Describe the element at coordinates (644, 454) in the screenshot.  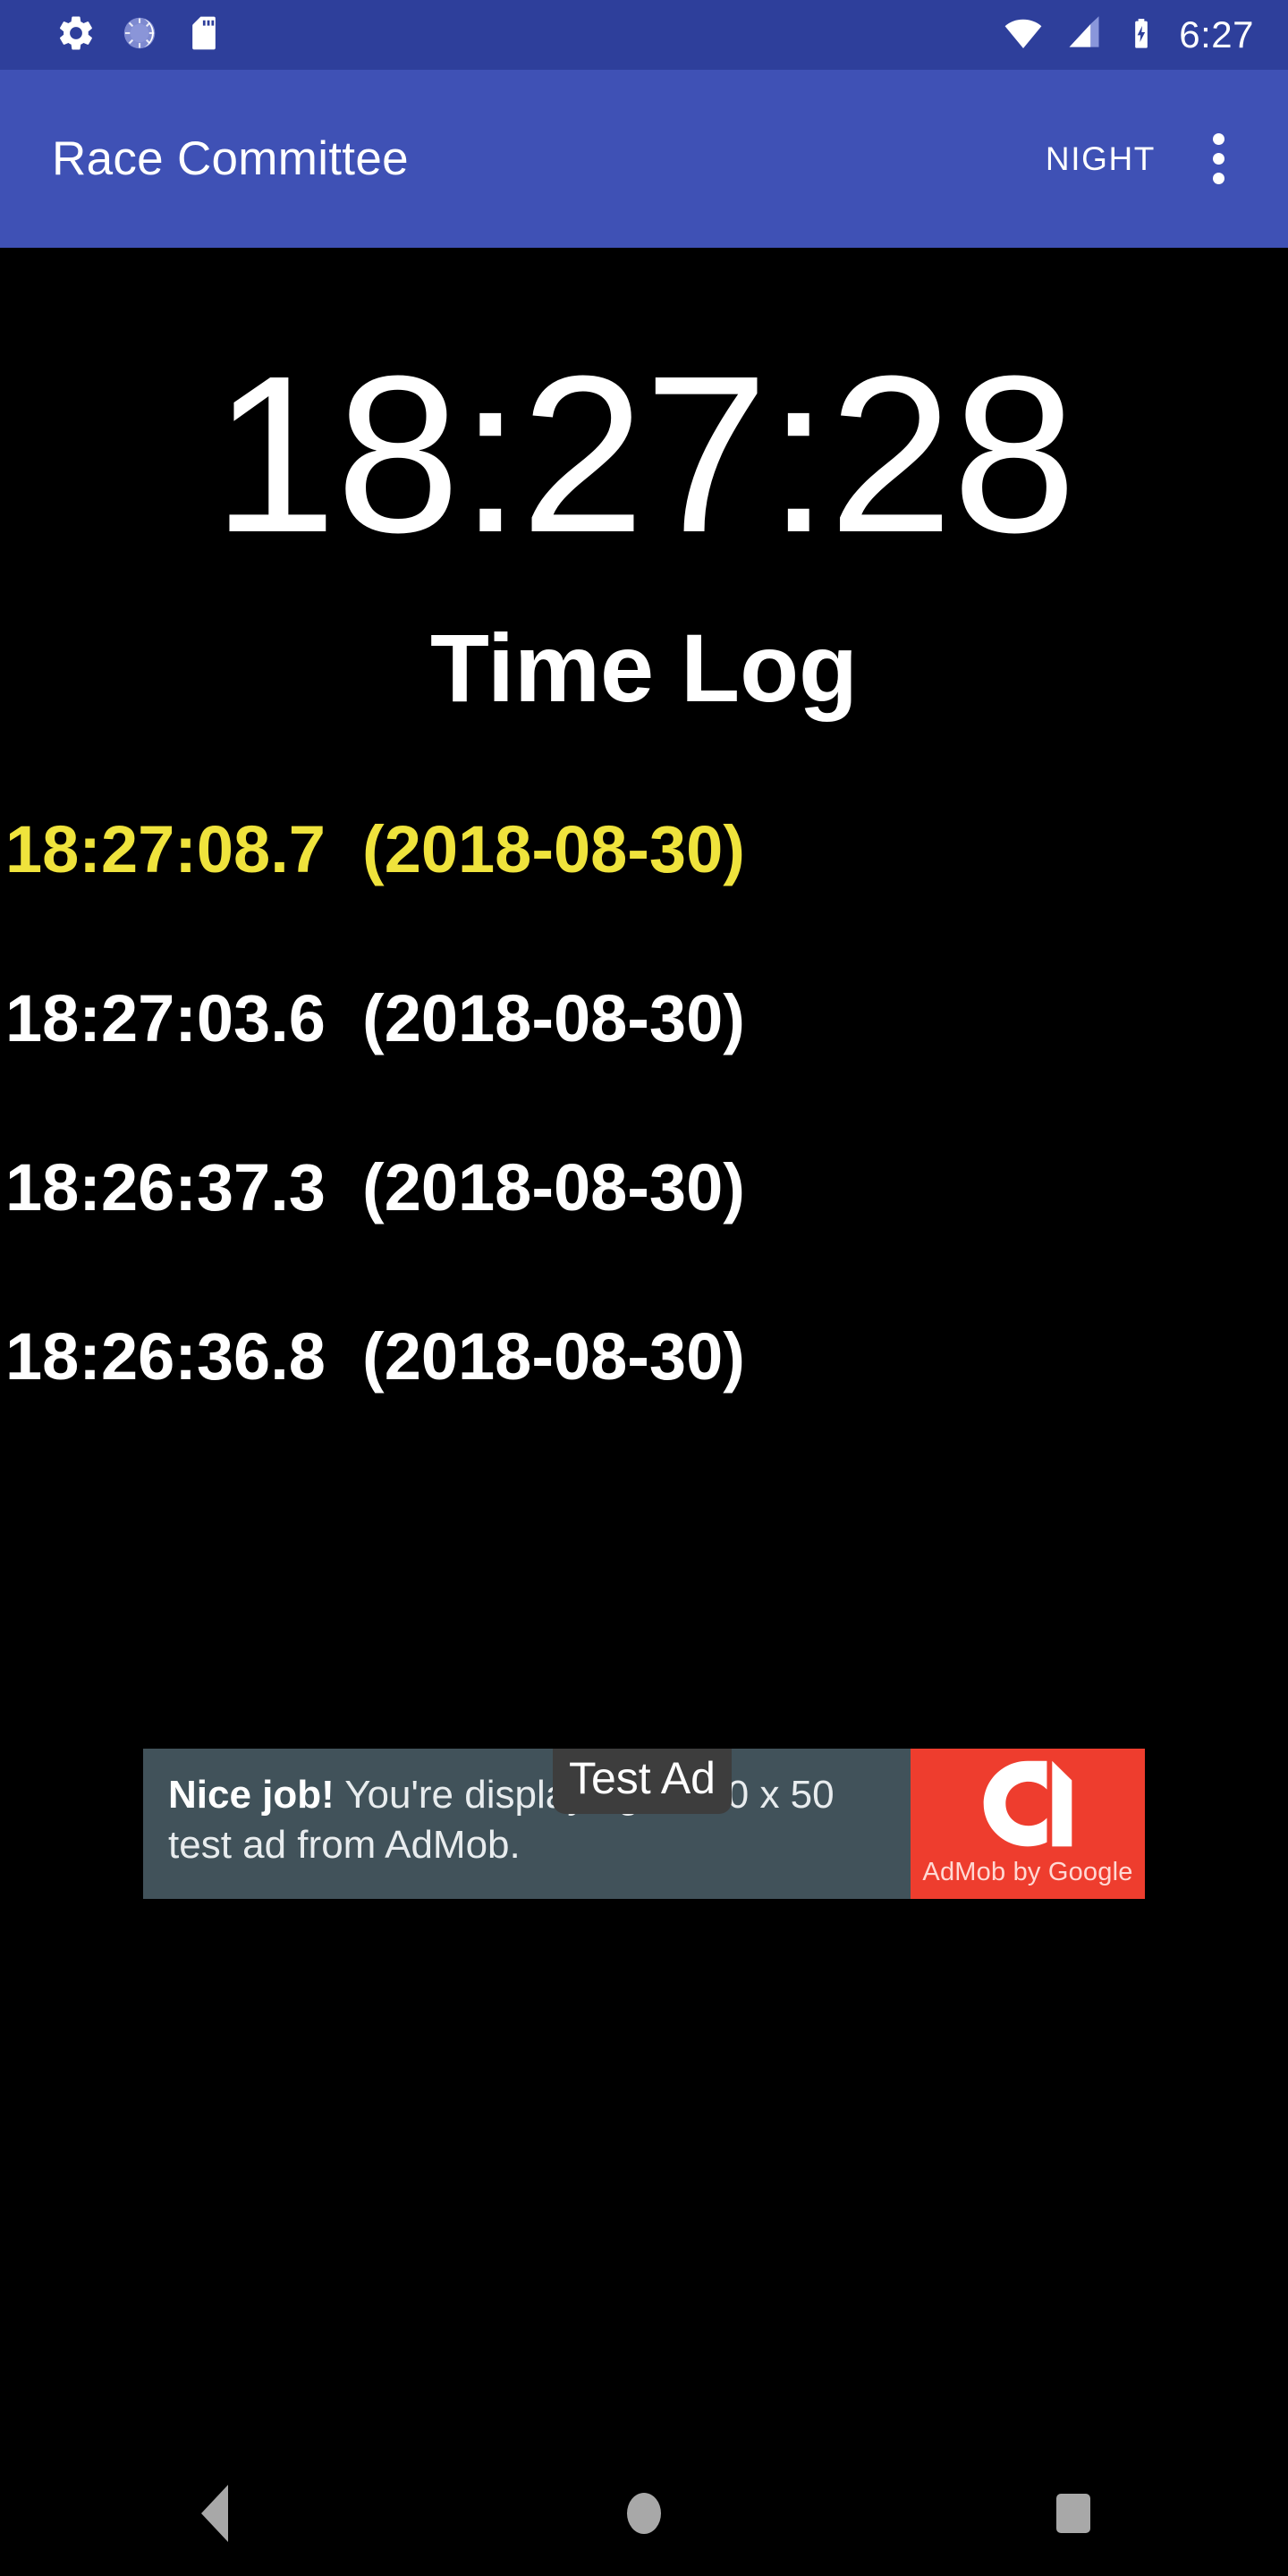
I see `running-clock: 18:27:28` at that location.